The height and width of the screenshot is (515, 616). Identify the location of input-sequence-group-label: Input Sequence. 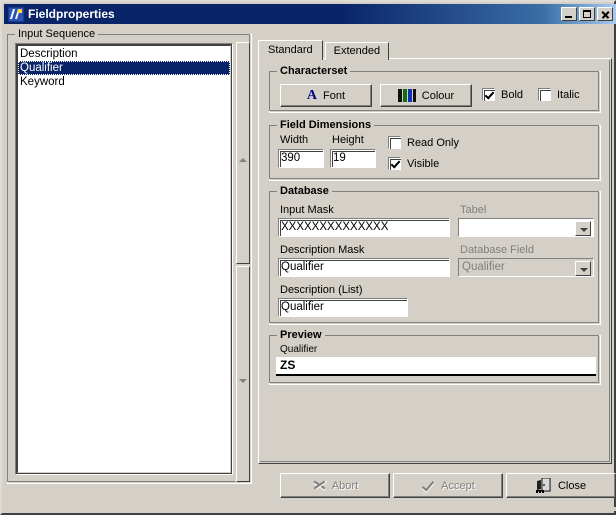
(57, 34).